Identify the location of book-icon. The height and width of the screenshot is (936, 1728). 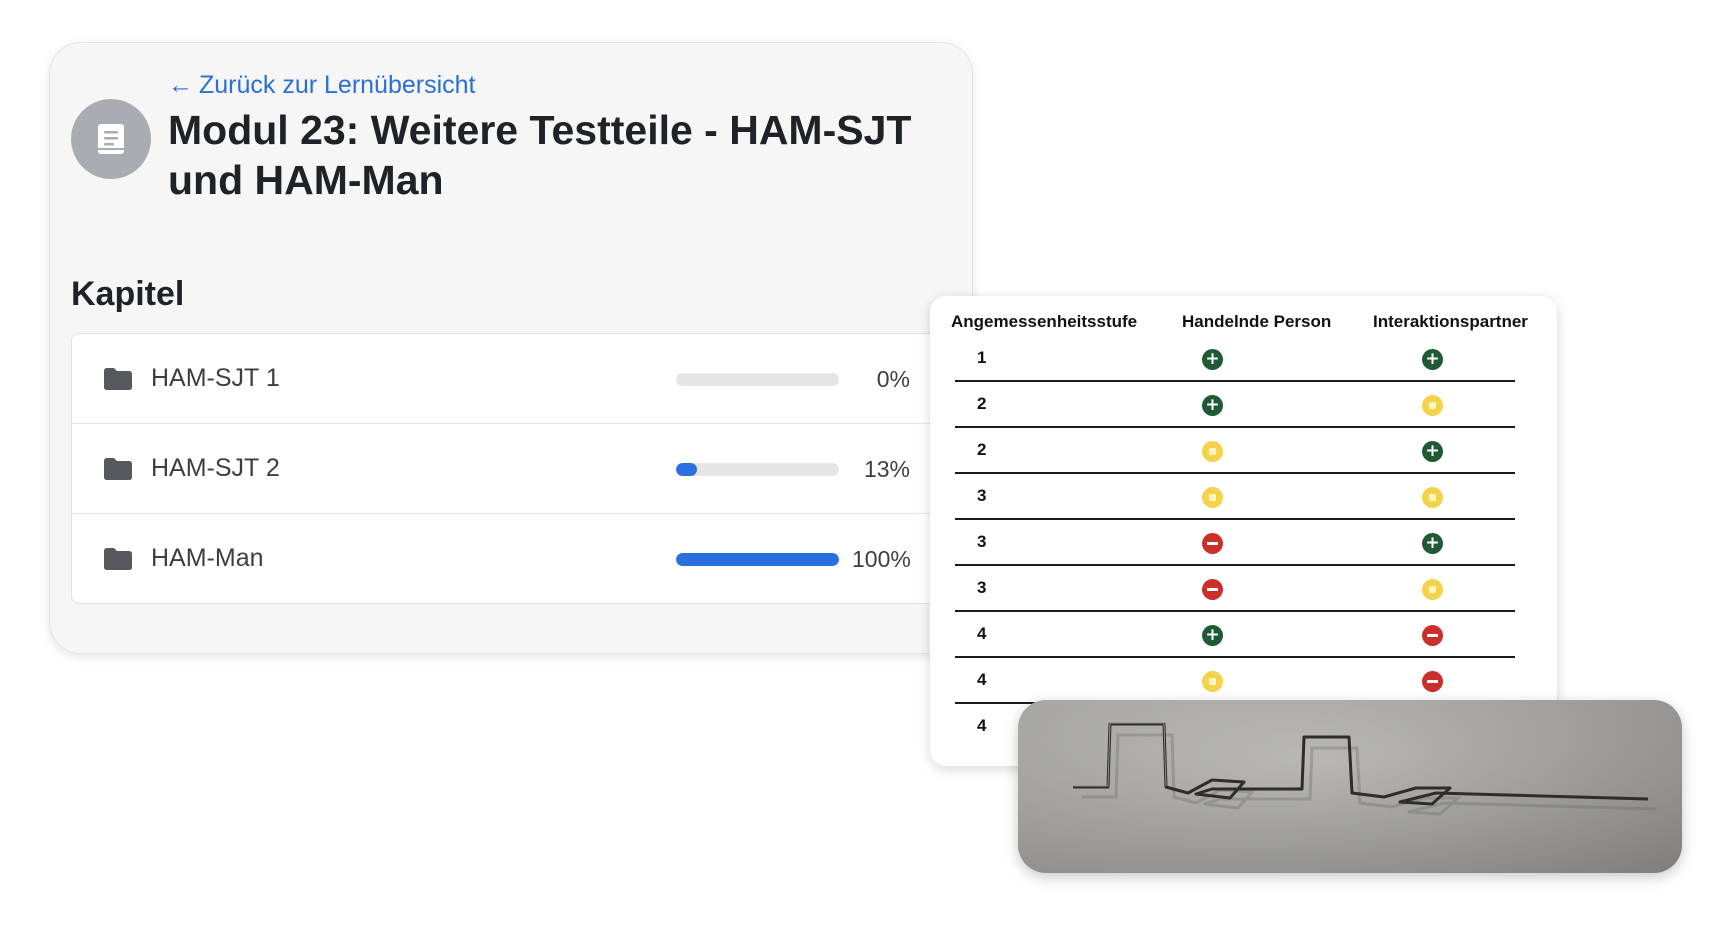
(111, 139).